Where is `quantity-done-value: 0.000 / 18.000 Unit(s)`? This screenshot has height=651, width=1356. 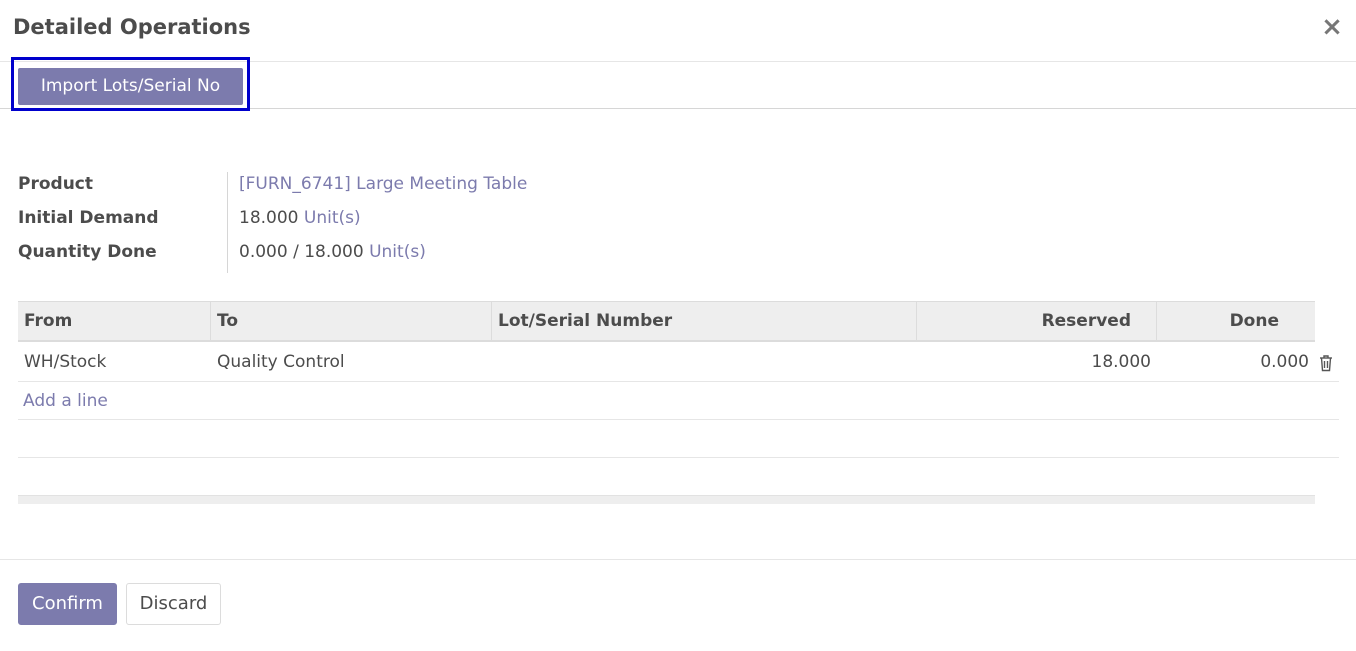
quantity-done-value: 0.000 / 18.000 Unit(s) is located at coordinates (332, 252).